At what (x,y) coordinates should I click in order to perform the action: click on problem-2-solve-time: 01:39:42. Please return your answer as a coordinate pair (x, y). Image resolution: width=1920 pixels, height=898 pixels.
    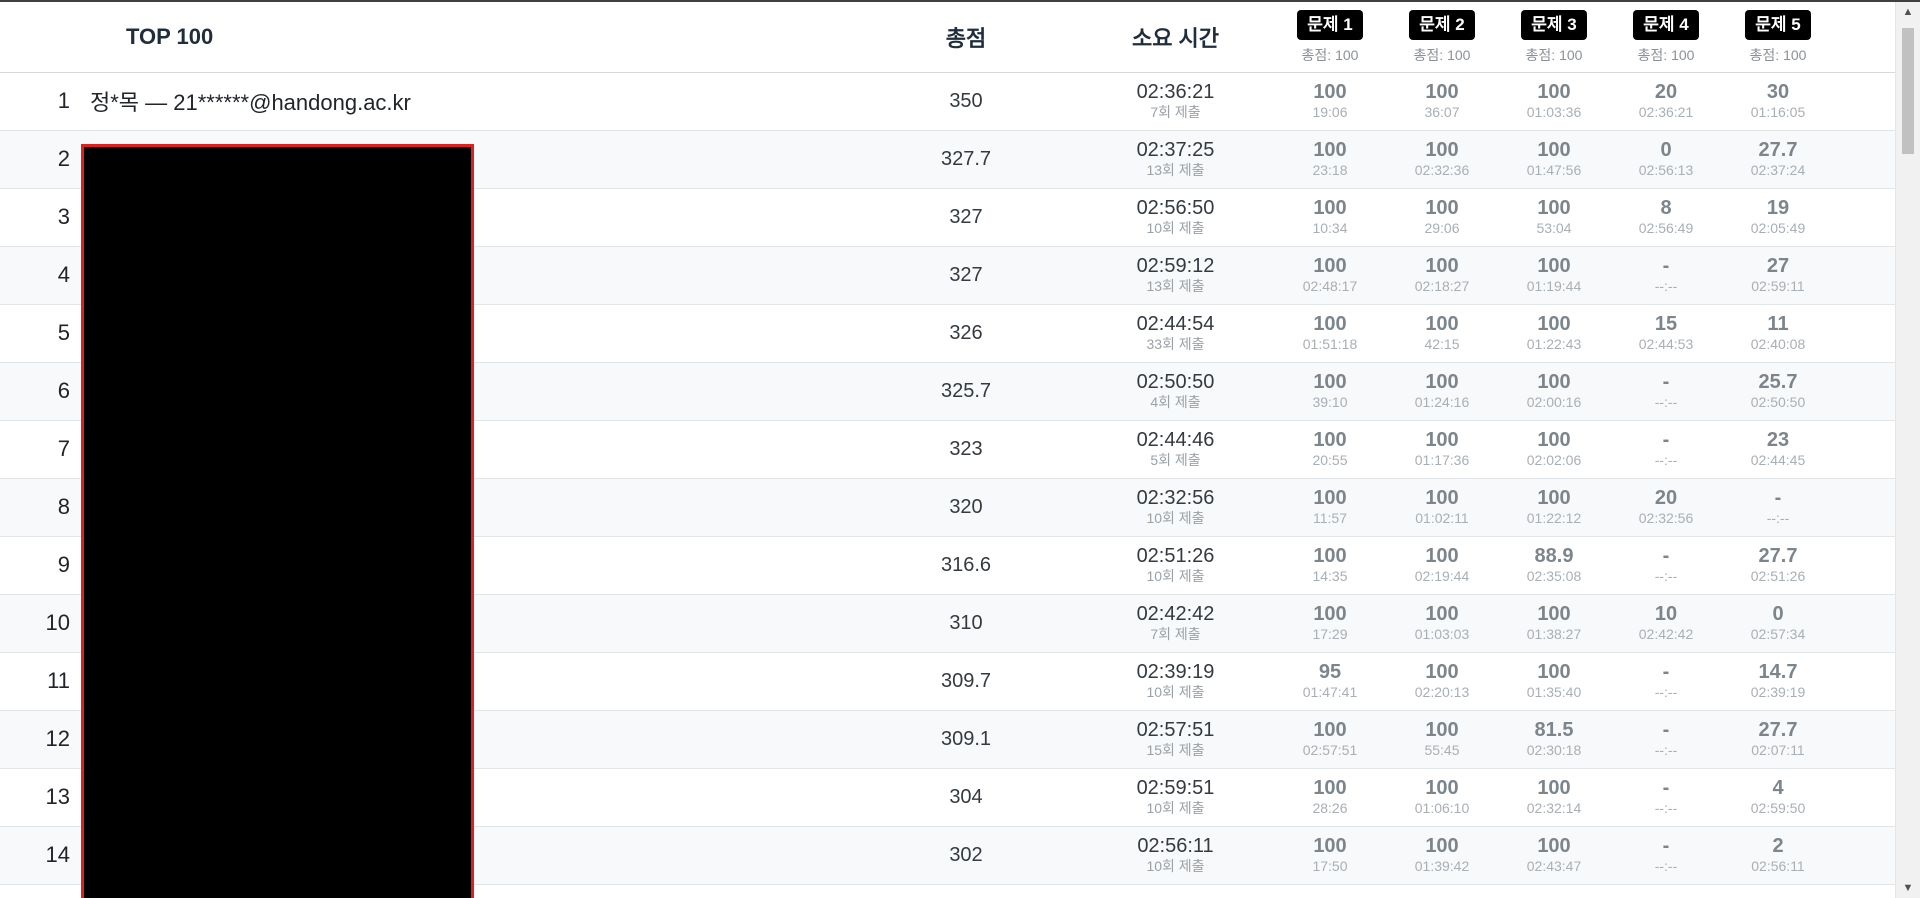
    Looking at the image, I should click on (1442, 866).